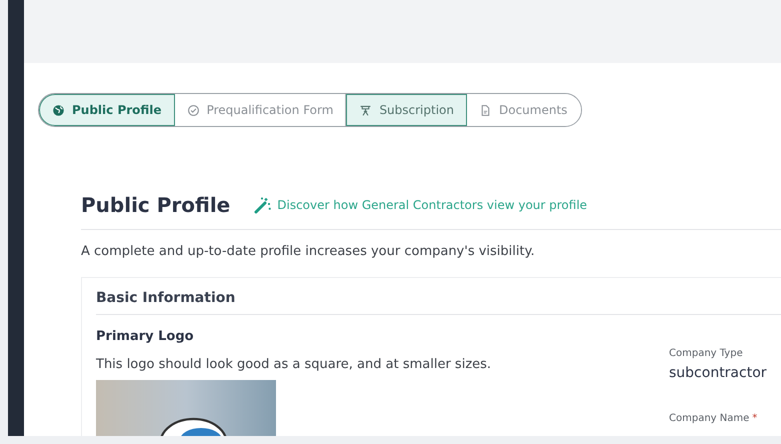 This screenshot has width=781, height=444. I want to click on document-icon, so click(485, 110).